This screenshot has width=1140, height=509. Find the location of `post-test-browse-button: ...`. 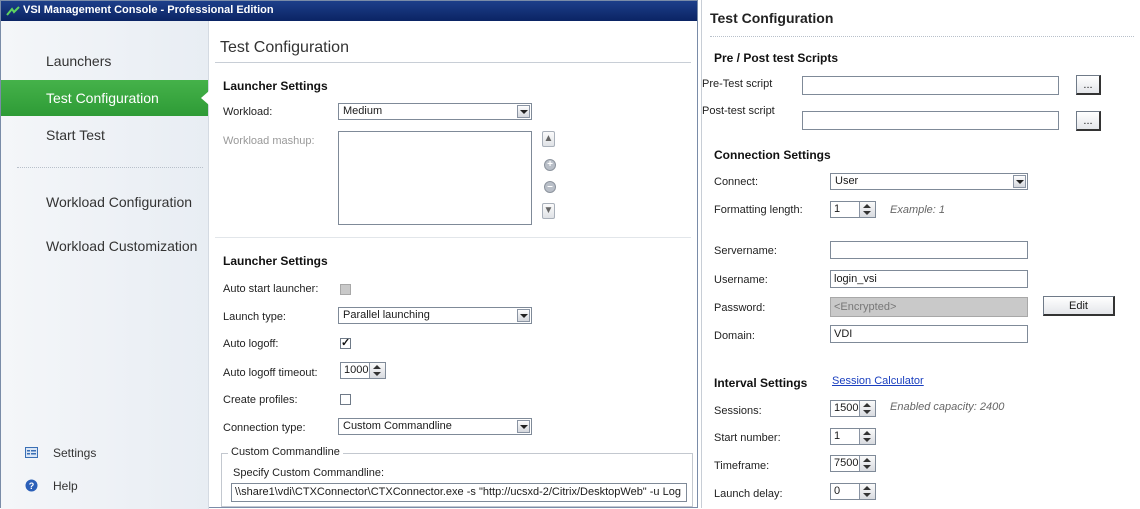

post-test-browse-button: ... is located at coordinates (1088, 121).